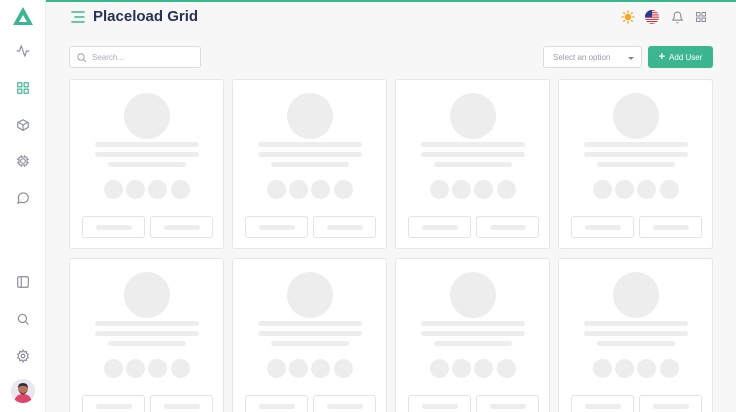 The height and width of the screenshot is (412, 736). I want to click on sidebar-panel-icon, so click(23, 282).